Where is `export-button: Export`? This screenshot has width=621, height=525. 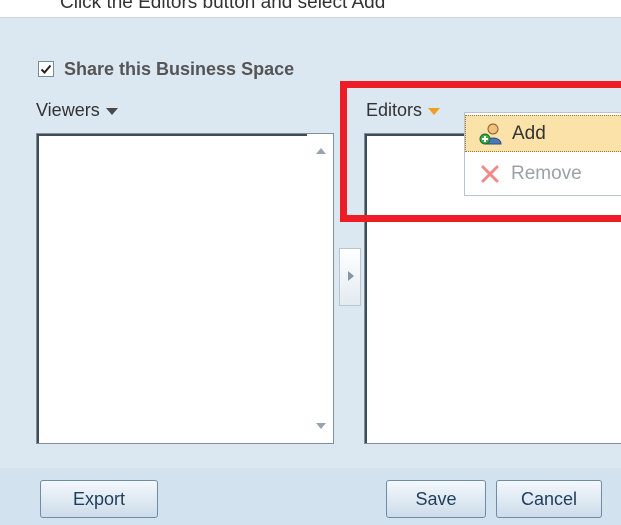 export-button: Export is located at coordinates (99, 499).